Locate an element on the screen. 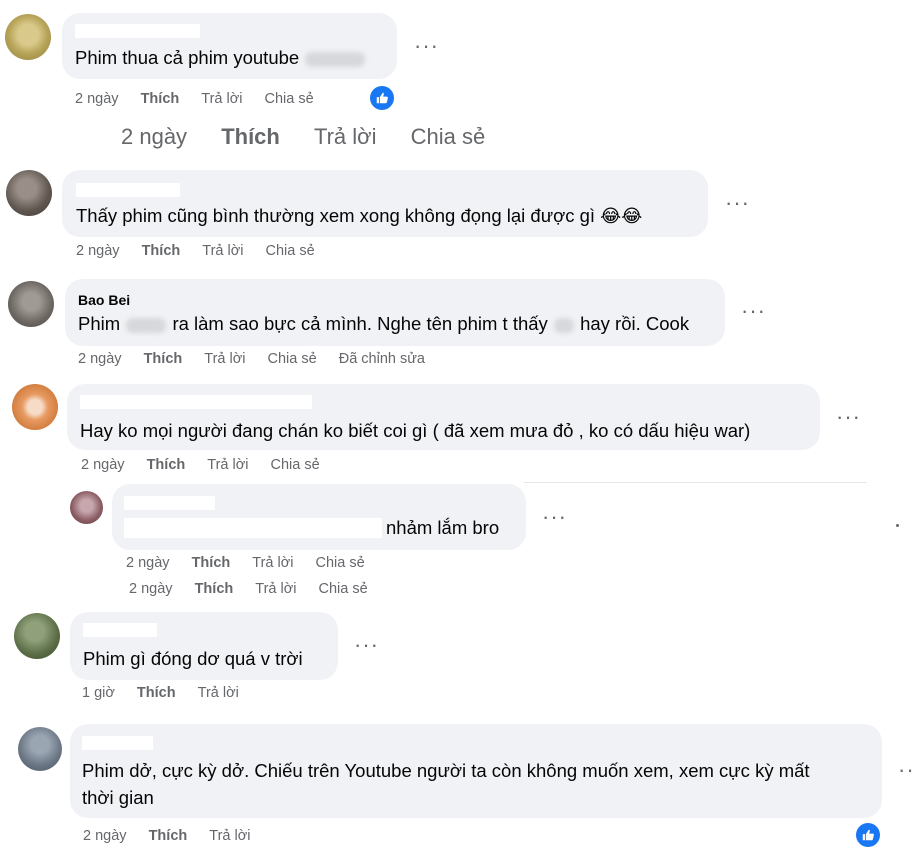 This screenshot has width=913, height=860. redacted-text is located at coordinates (253, 528).